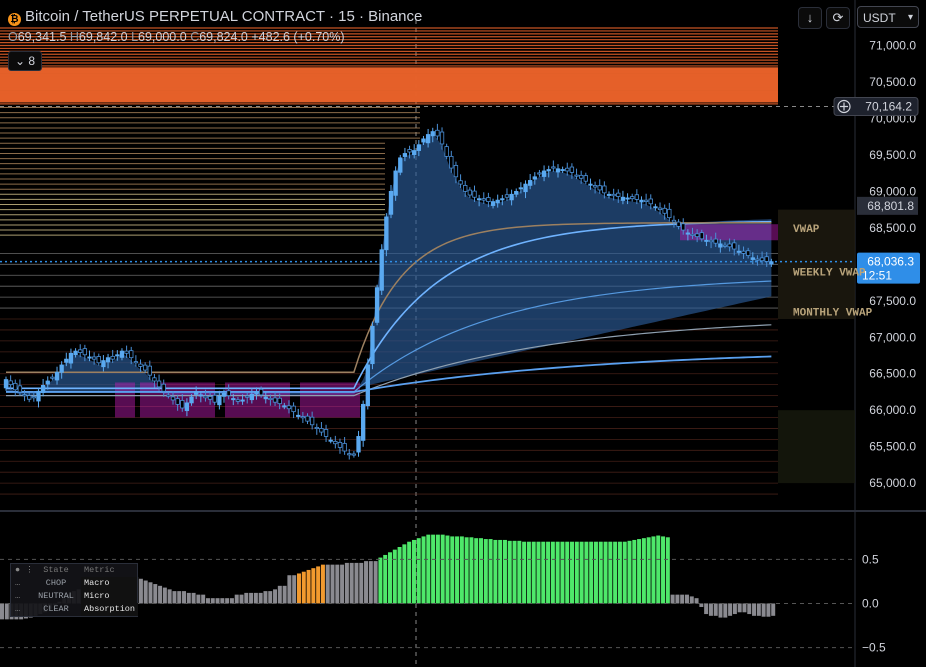 This screenshot has width=926, height=667. Describe the element at coordinates (135, 37) in the screenshot. I see `low-label: L` at that location.